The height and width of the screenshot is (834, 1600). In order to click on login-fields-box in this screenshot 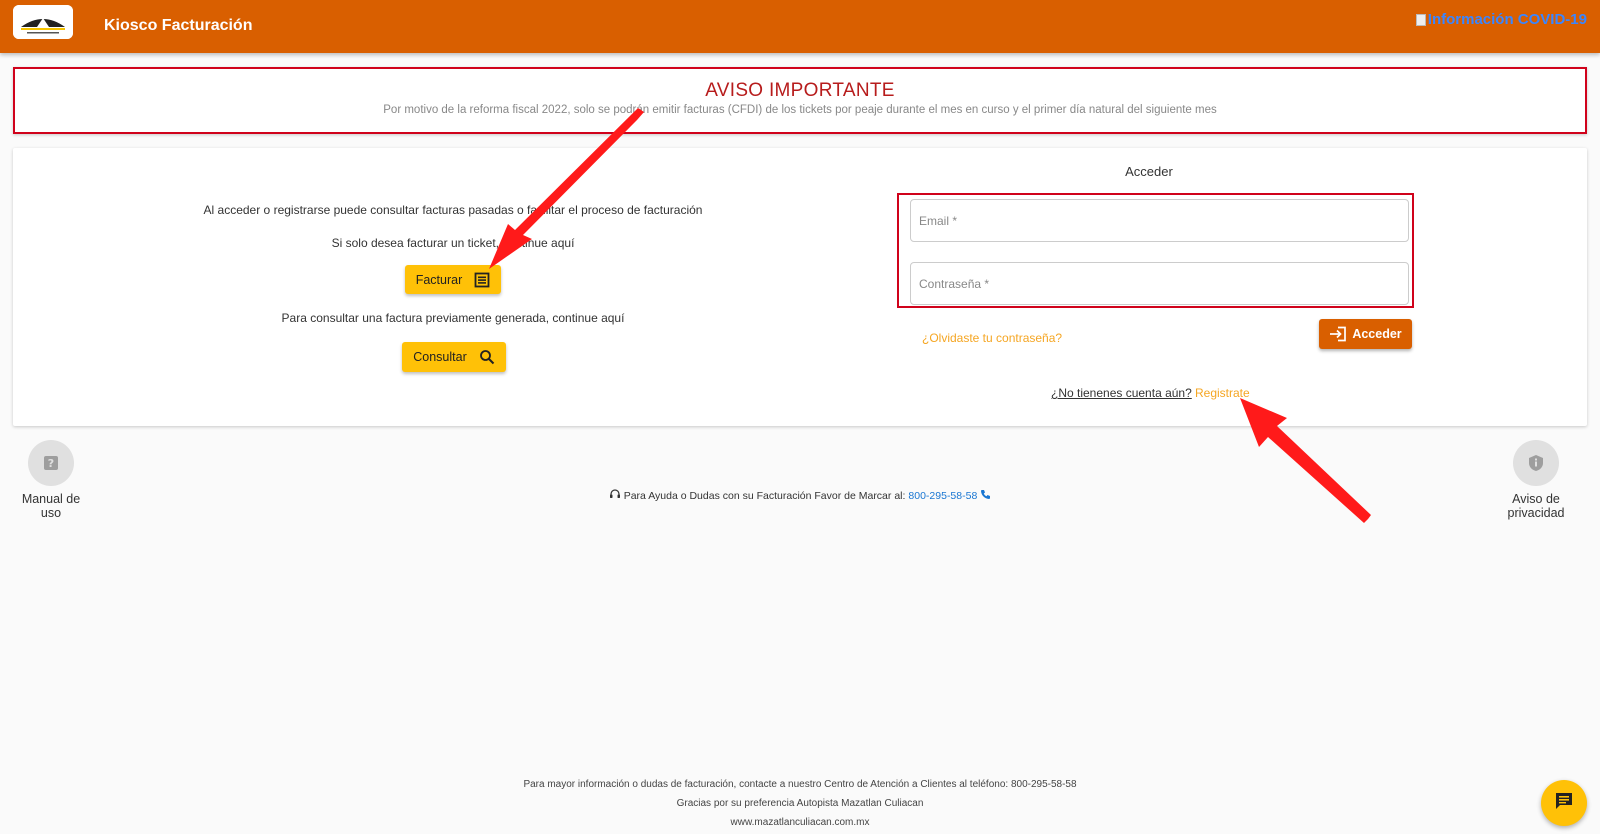, I will do `click(1155, 250)`.